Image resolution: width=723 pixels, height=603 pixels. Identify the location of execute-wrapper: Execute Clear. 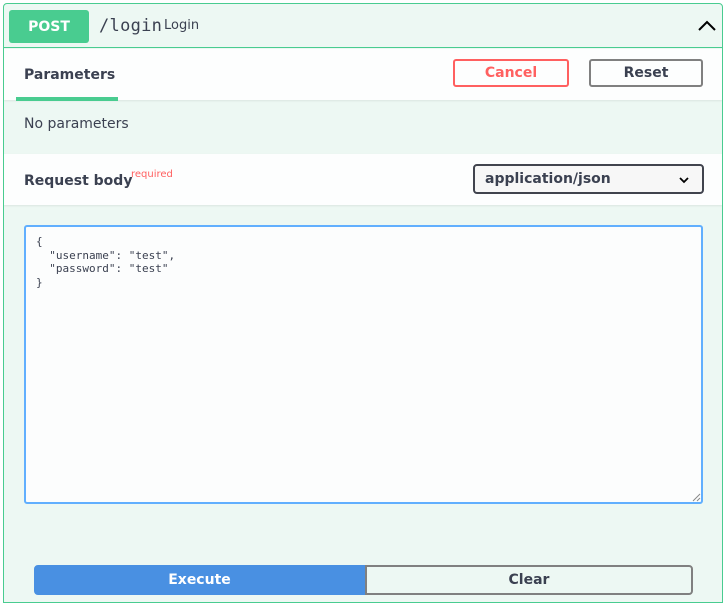
(363, 580).